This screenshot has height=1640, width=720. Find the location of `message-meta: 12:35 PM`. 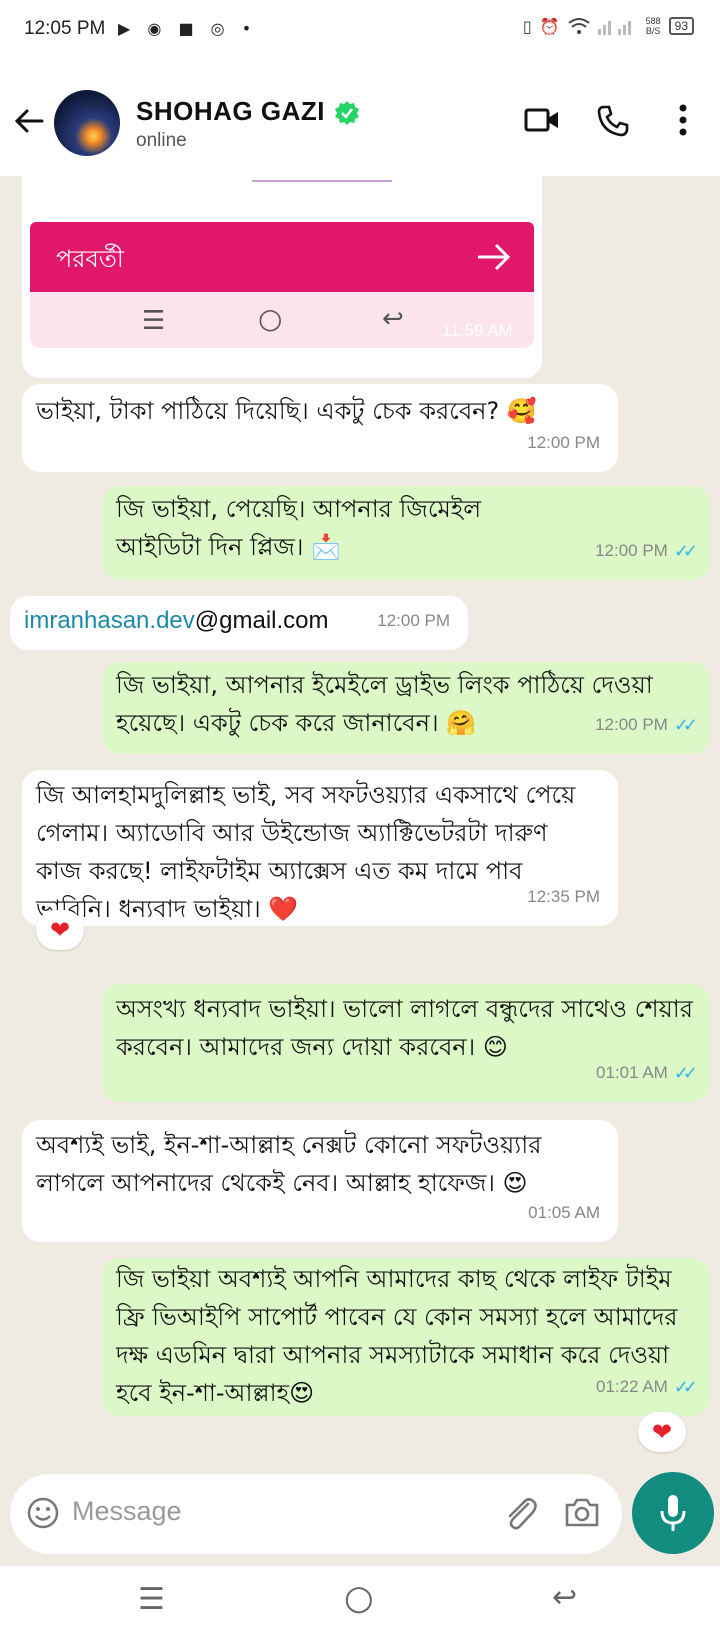

message-meta: 12:35 PM is located at coordinates (563, 896).